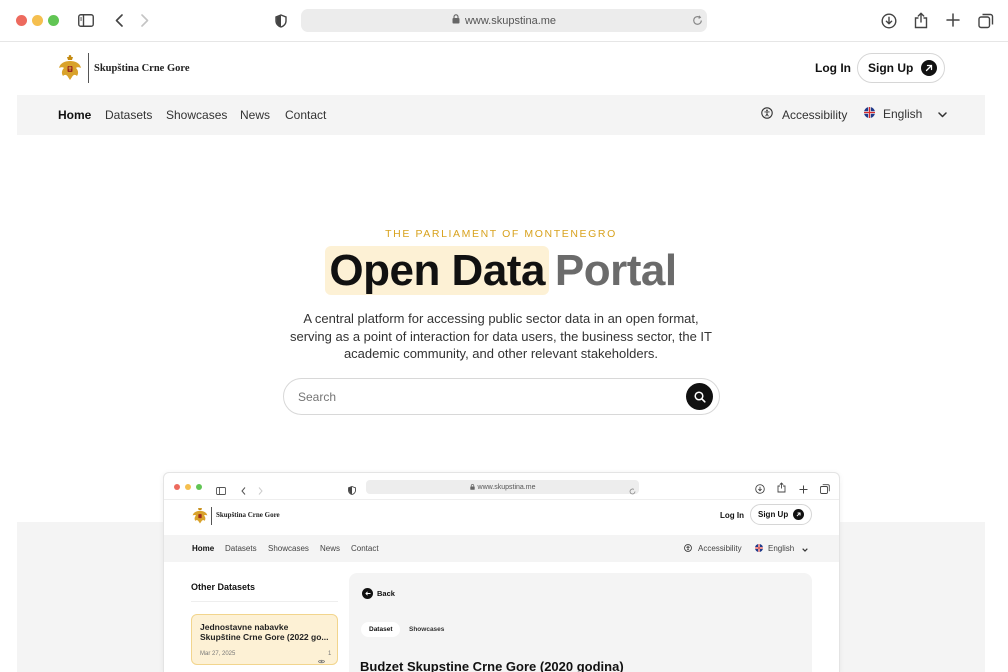  I want to click on preview-tab-showcases: Showcases, so click(427, 629).